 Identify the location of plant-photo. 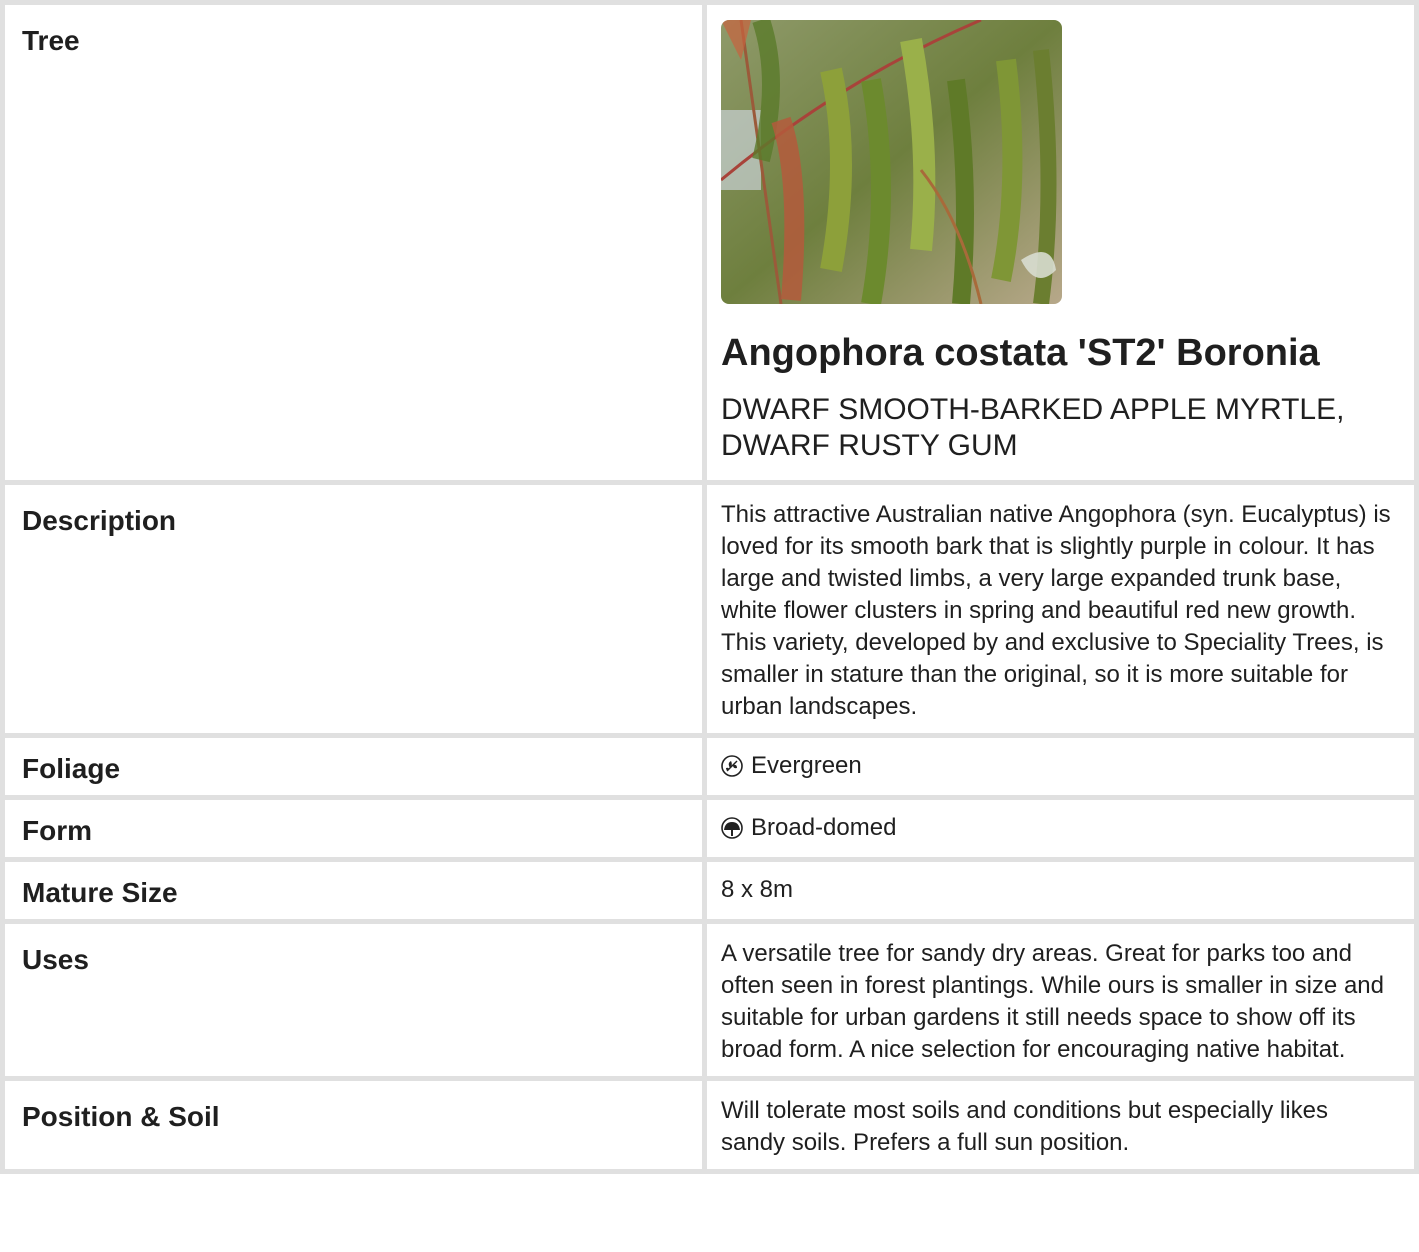
(891, 162).